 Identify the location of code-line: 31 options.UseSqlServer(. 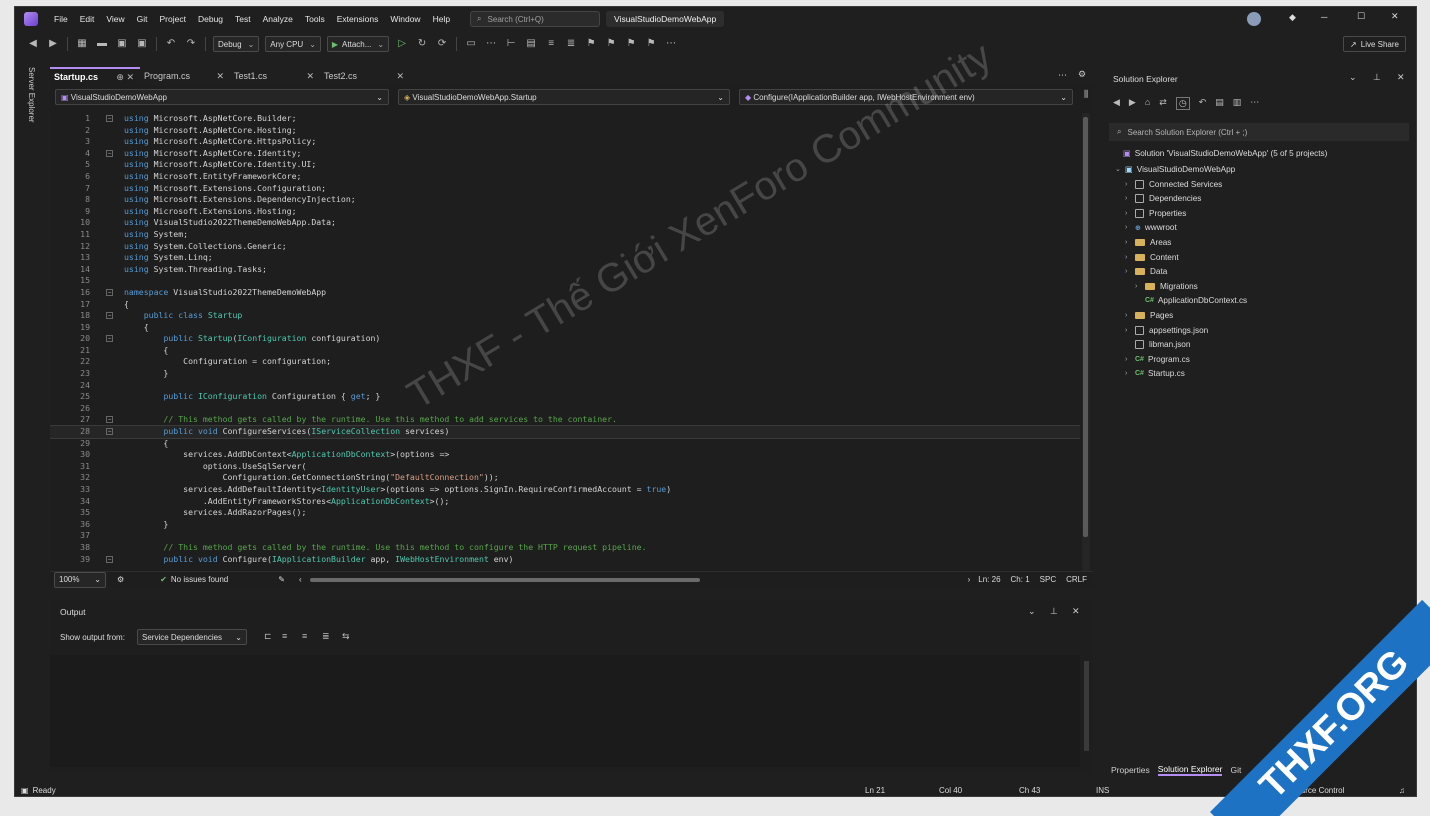
(565, 467).